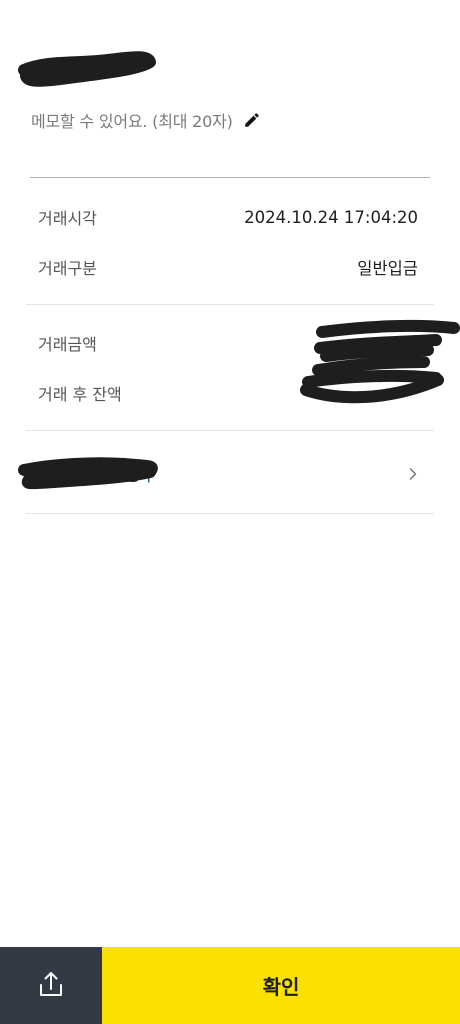  I want to click on redacted-link-text, so click(88, 473).